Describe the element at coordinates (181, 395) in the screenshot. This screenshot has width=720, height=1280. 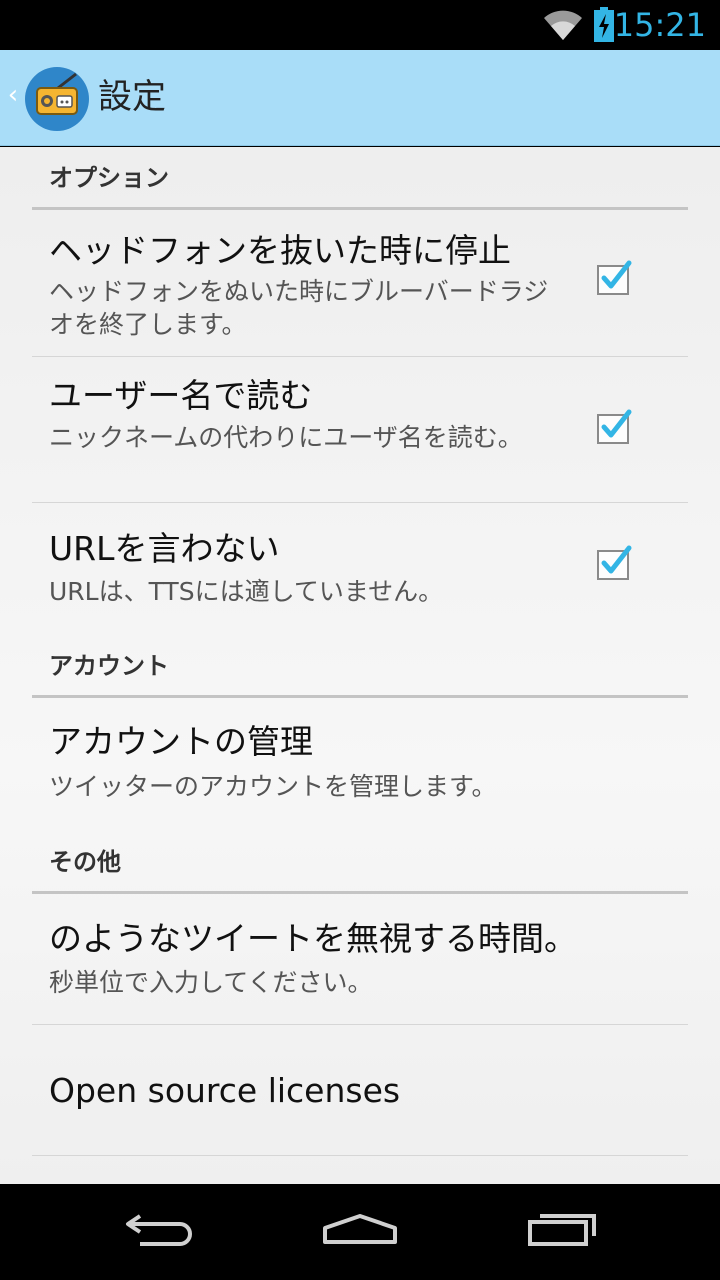
I see `pref-title: ユーザー名で読む` at that location.